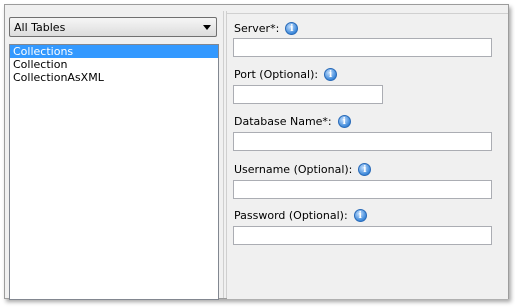  What do you see at coordinates (293, 169) in the screenshot?
I see `username-label: Username (Optional):` at bounding box center [293, 169].